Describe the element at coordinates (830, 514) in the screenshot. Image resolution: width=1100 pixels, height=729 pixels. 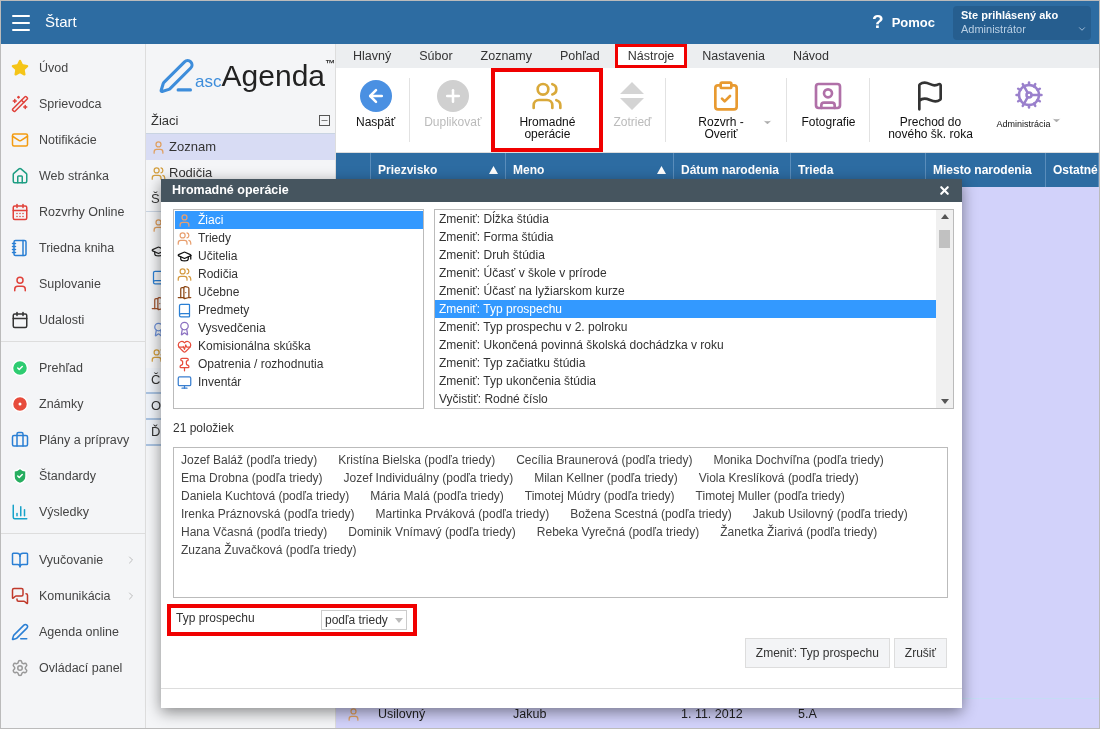
I see `student-entry: Jakub Usilovný (podľa triedy)` at that location.